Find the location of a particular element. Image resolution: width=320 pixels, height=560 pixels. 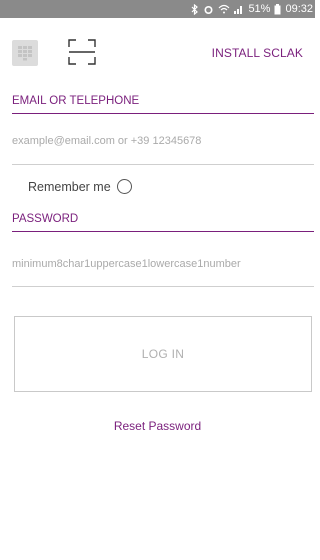

password-label: PASSWORD is located at coordinates (45, 219).